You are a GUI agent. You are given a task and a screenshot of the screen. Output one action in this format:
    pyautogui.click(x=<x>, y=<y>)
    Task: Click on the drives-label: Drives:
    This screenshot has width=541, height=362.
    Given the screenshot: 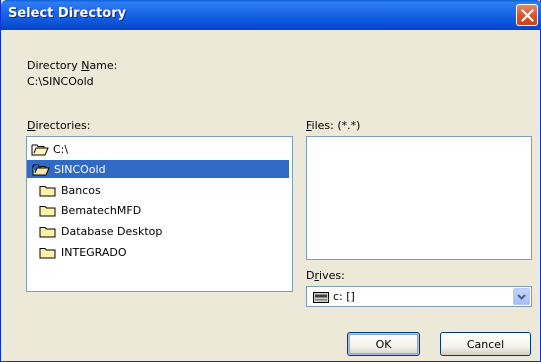 What is the action you would take?
    pyautogui.click(x=325, y=275)
    